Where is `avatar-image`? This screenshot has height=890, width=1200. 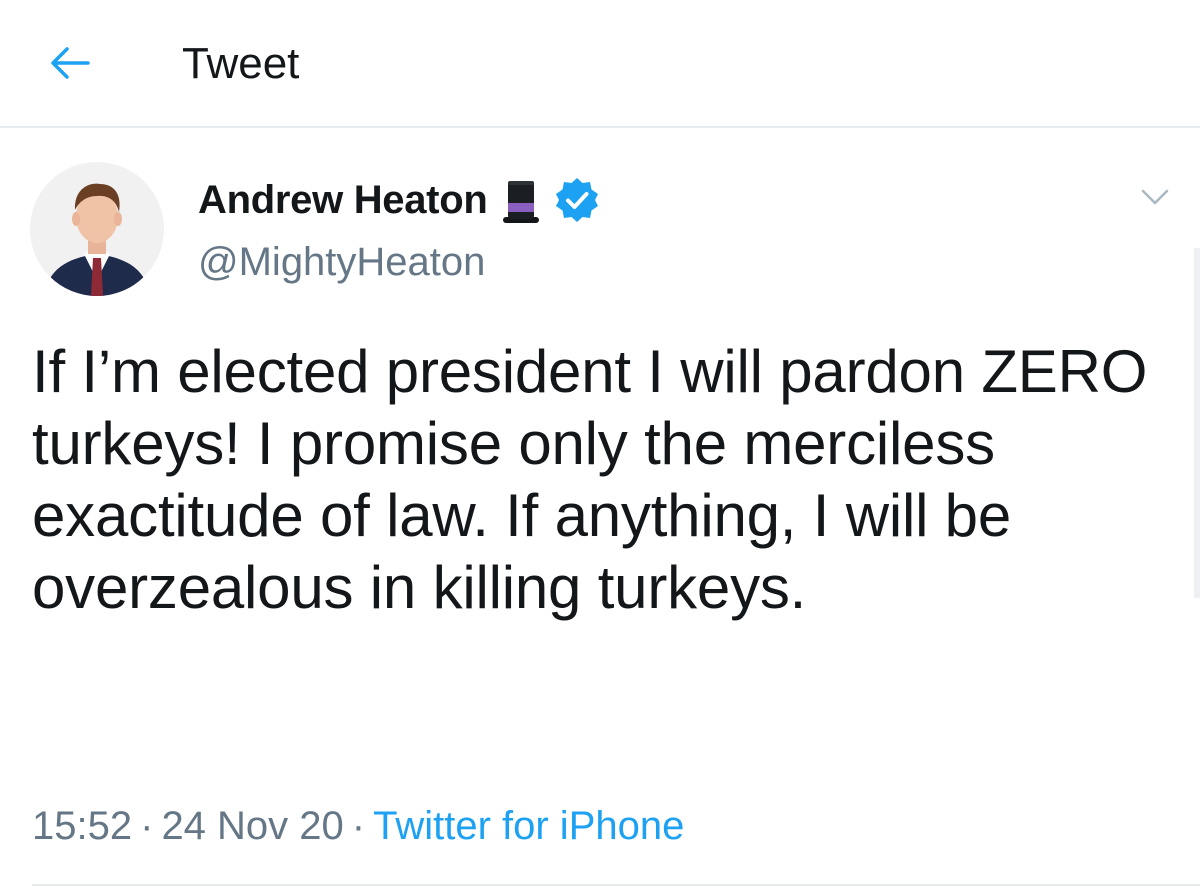 avatar-image is located at coordinates (97, 229).